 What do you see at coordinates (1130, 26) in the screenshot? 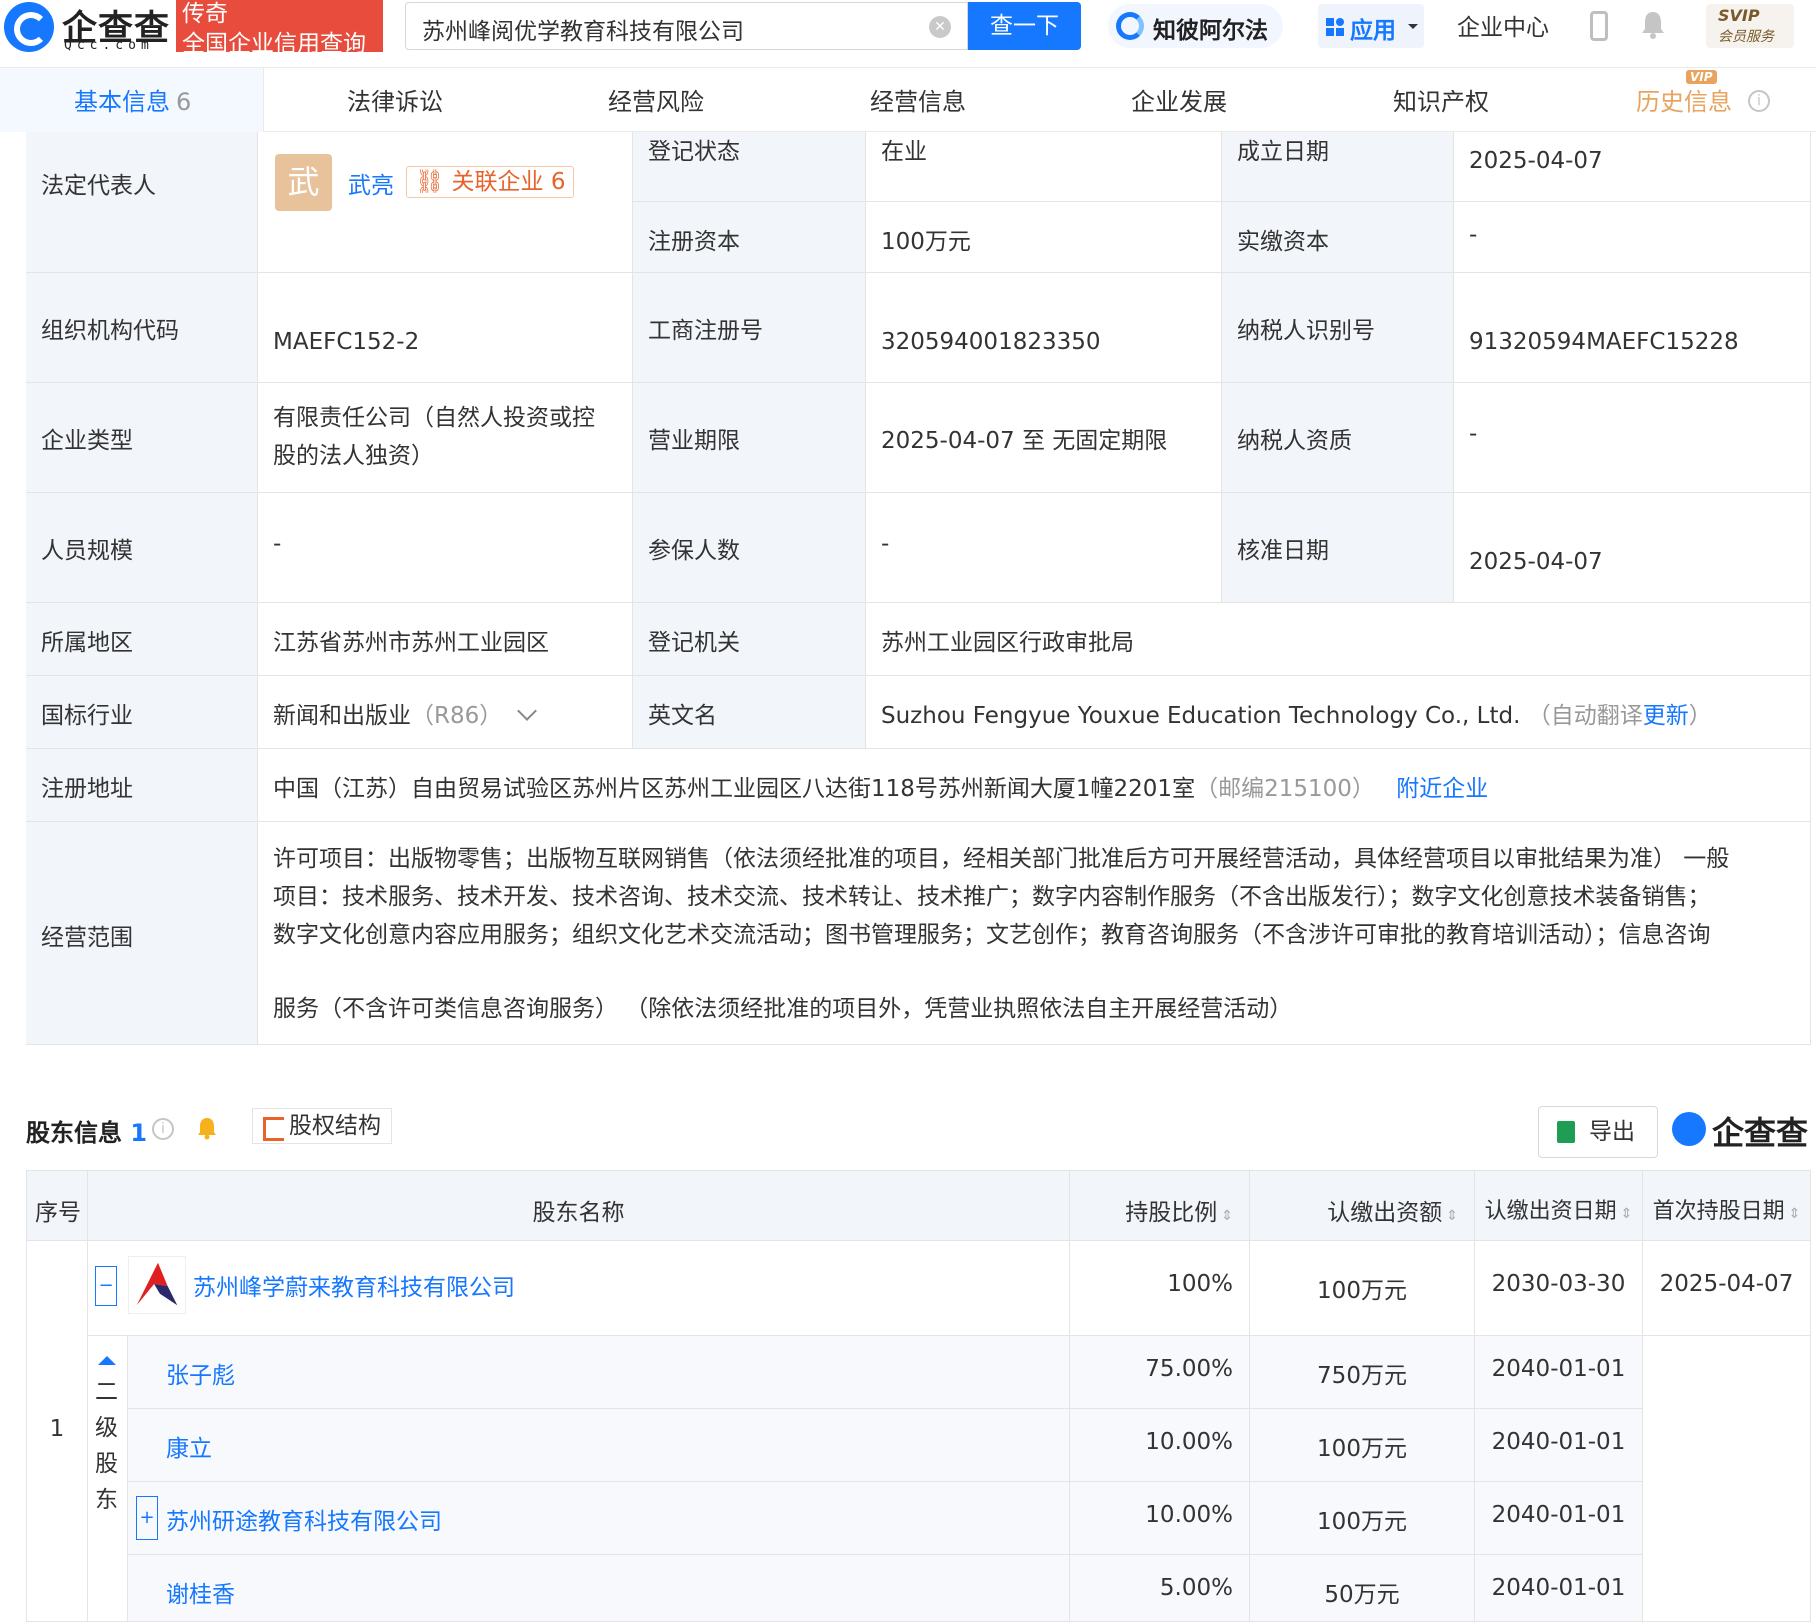
I see `ai-logo-icon` at bounding box center [1130, 26].